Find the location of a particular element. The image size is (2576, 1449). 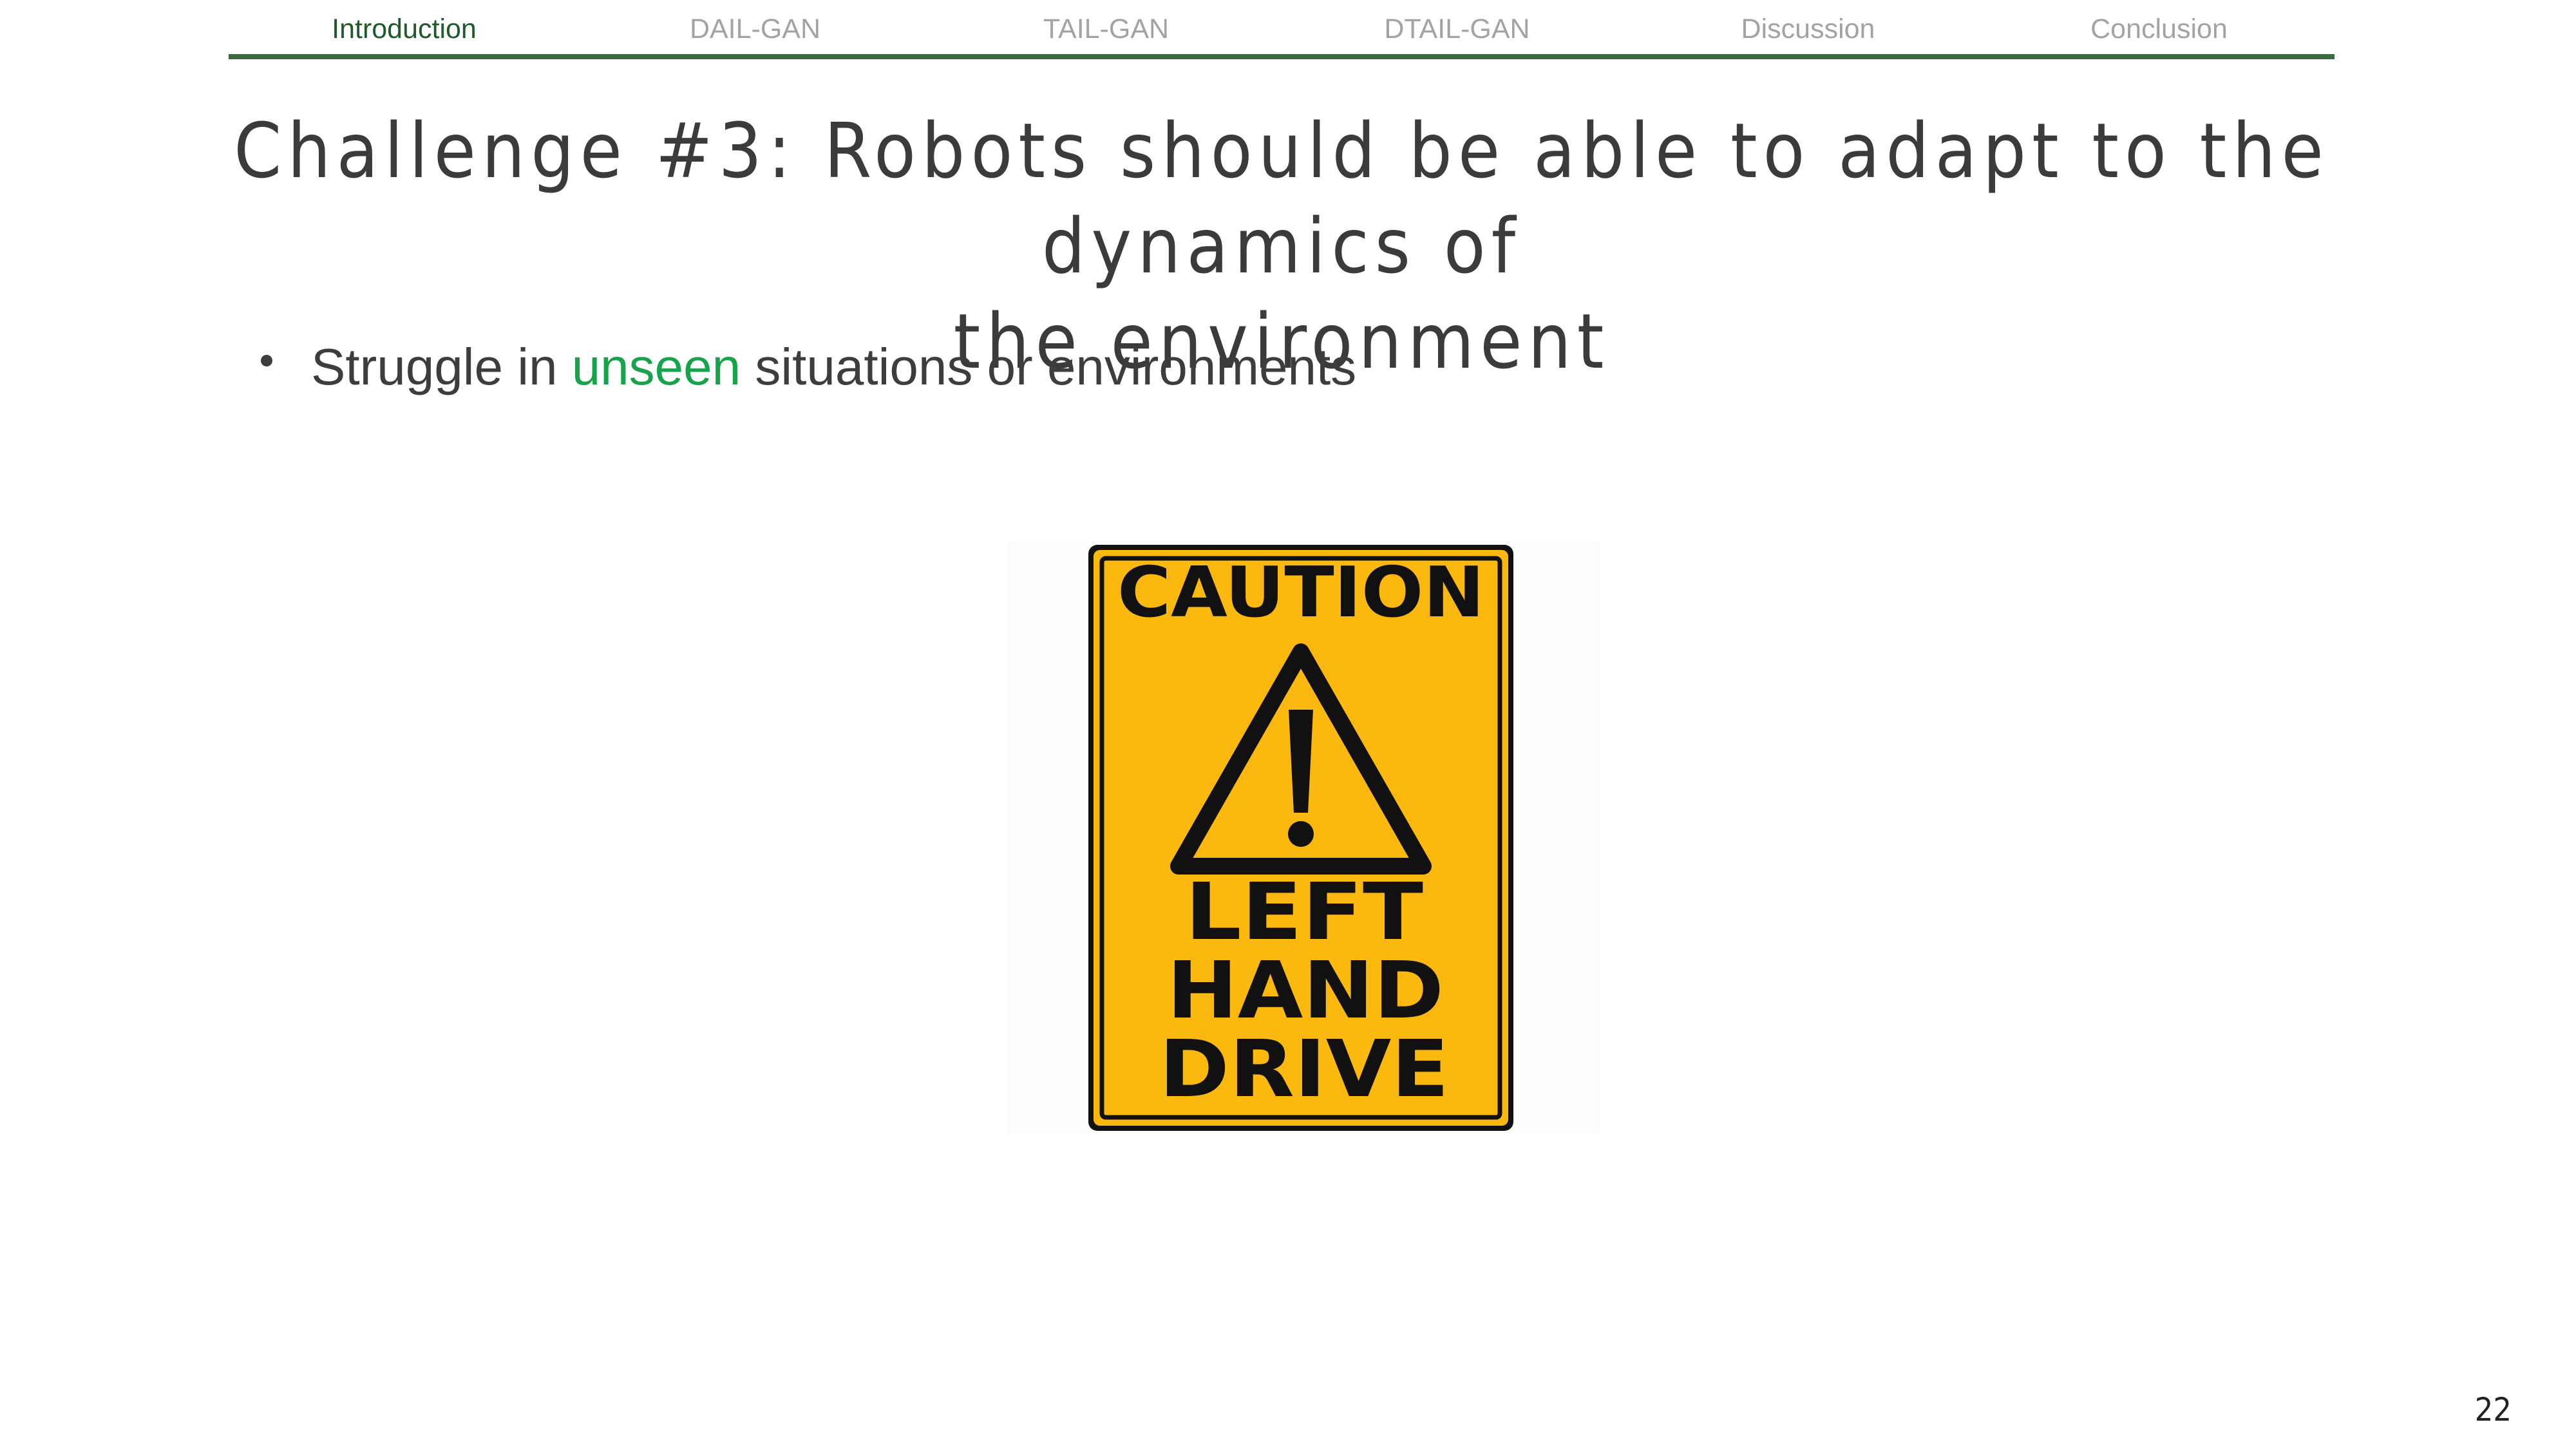

bullet-highlight-word: unseen is located at coordinates (656, 366).